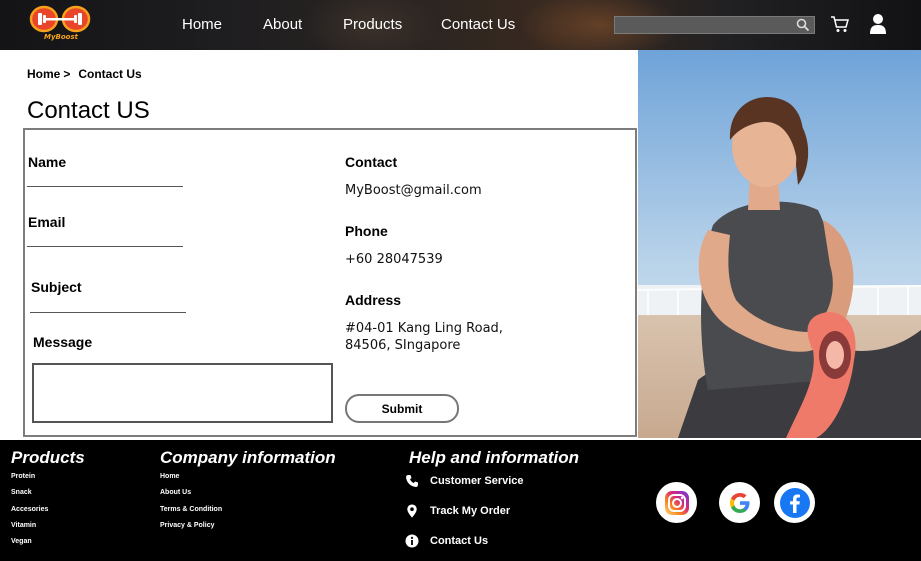 This screenshot has height=561, width=921. What do you see at coordinates (372, 24) in the screenshot?
I see `nav-products: Products` at bounding box center [372, 24].